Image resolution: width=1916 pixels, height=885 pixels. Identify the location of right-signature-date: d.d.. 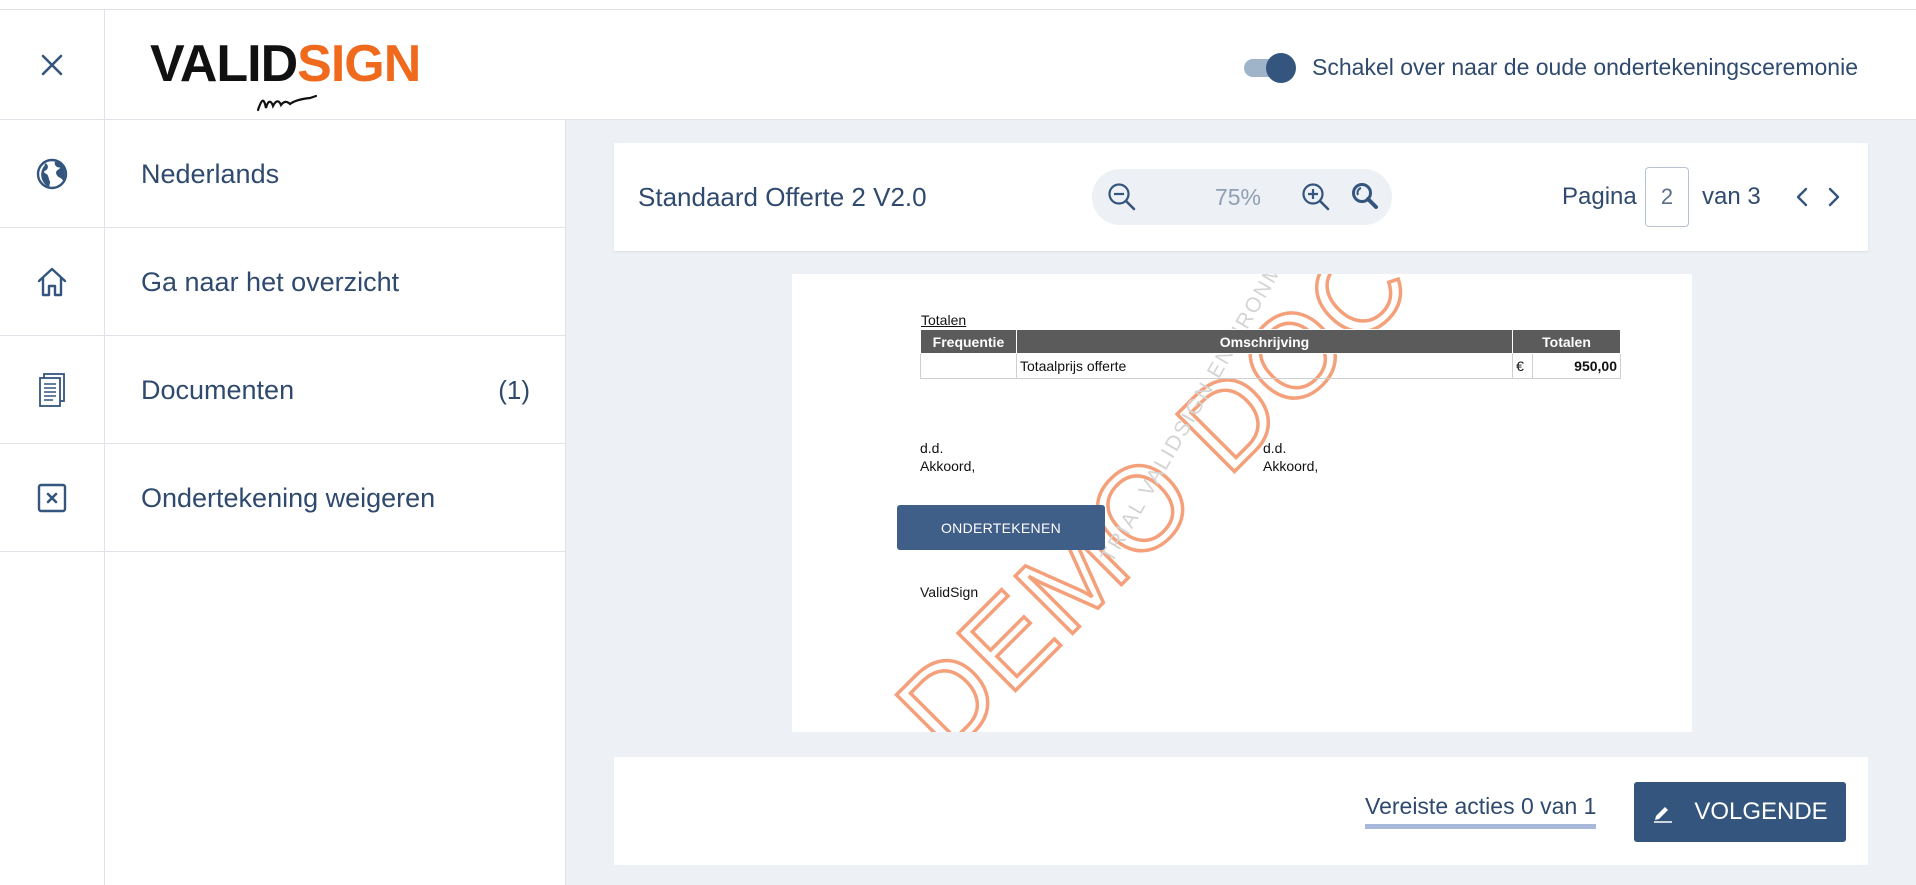
(1275, 448).